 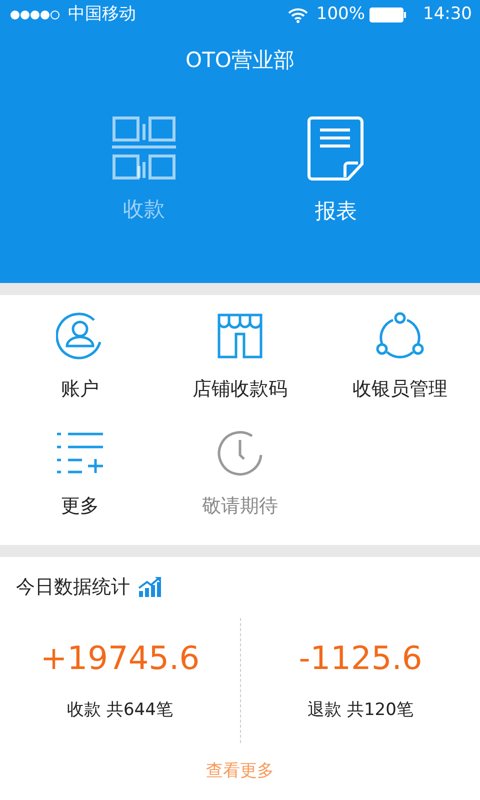 I want to click on report-icon, so click(x=336, y=149).